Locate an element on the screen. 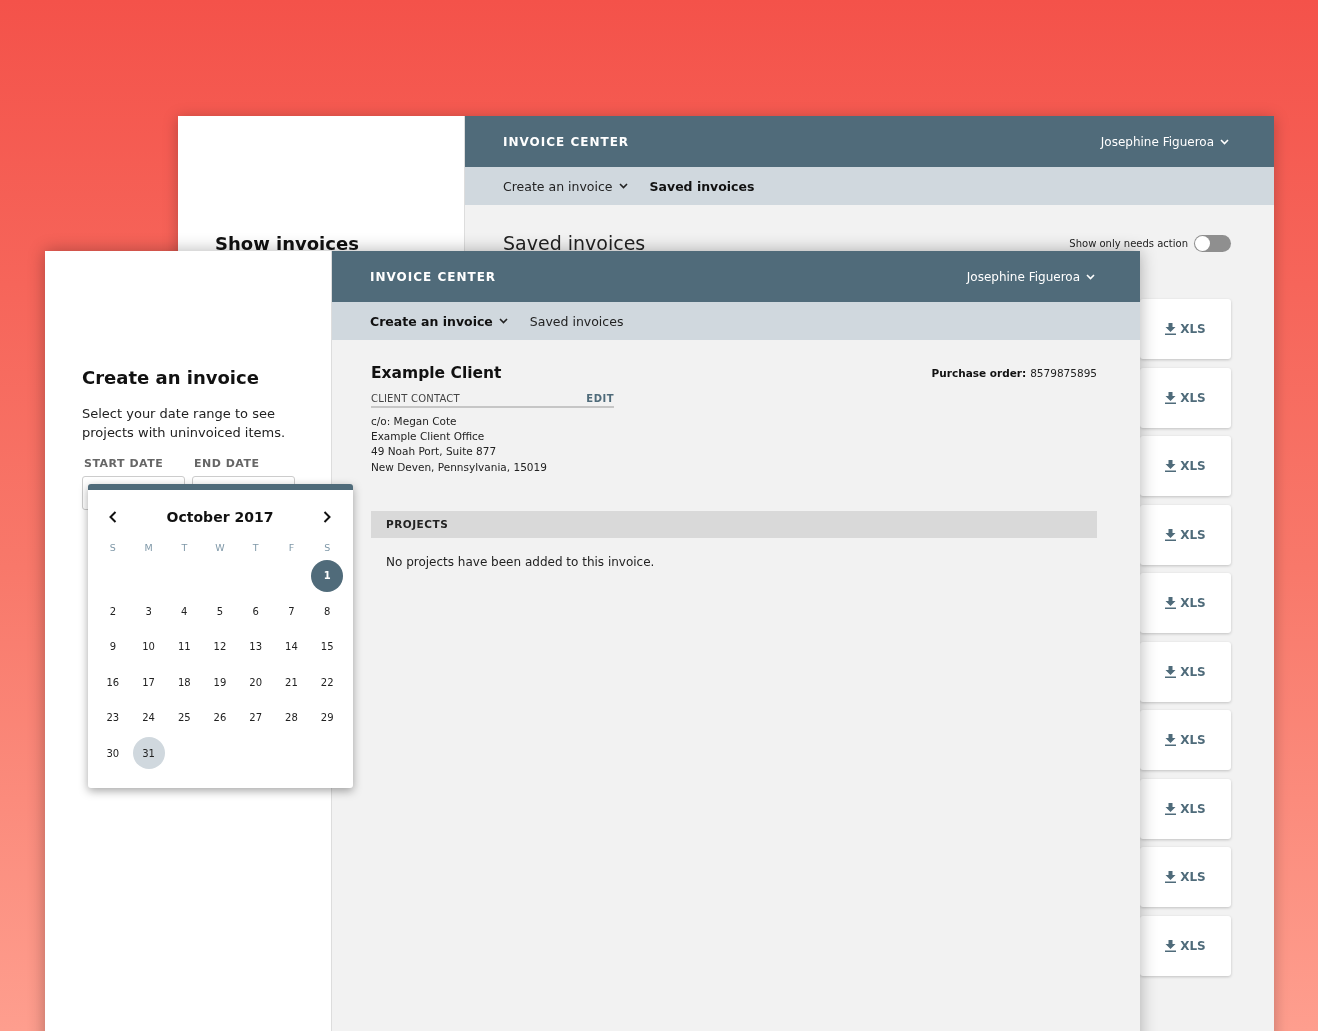 This screenshot has height=1031, width=1318. calendar-day: 26 is located at coordinates (220, 717).